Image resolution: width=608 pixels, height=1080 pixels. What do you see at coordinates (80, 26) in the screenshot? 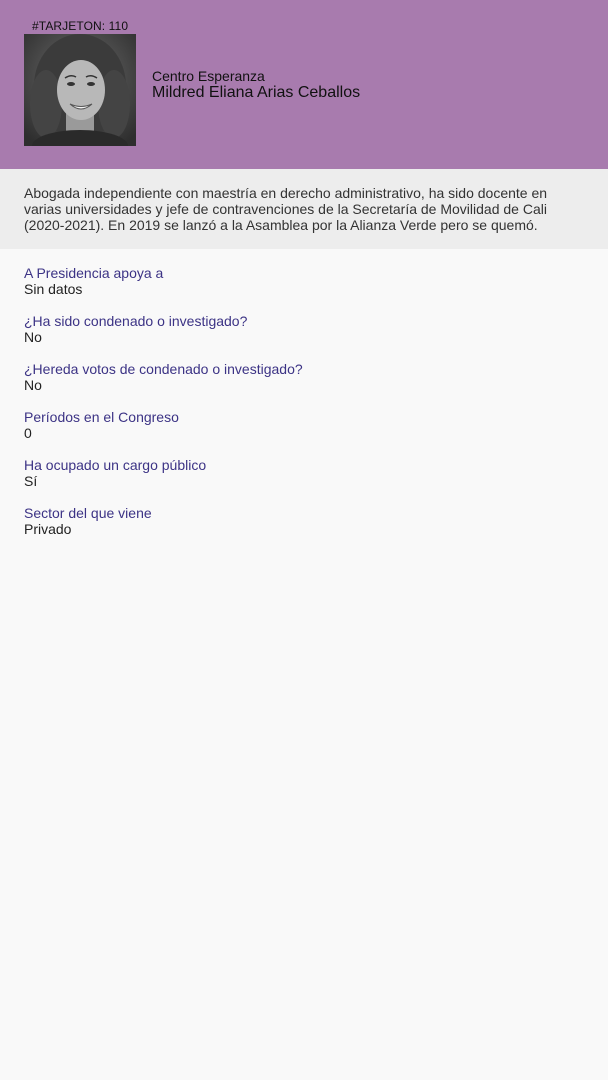
I see `tarjeton-number: #TARJETON: 110` at bounding box center [80, 26].